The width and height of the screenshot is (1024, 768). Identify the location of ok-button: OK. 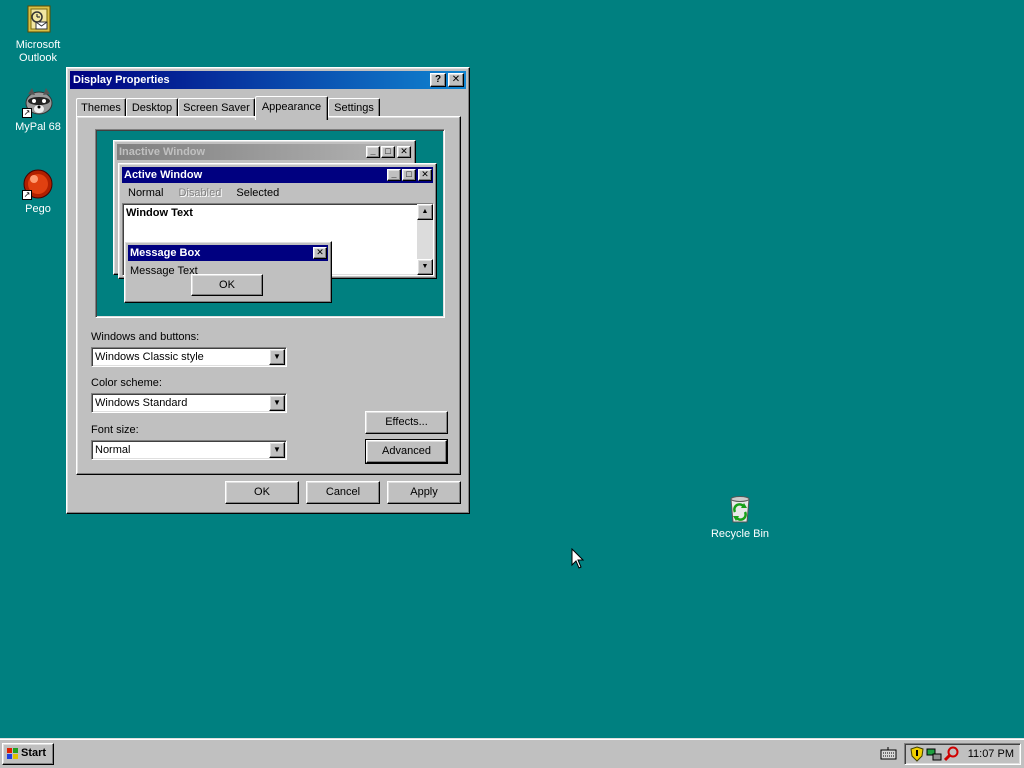
(262, 492).